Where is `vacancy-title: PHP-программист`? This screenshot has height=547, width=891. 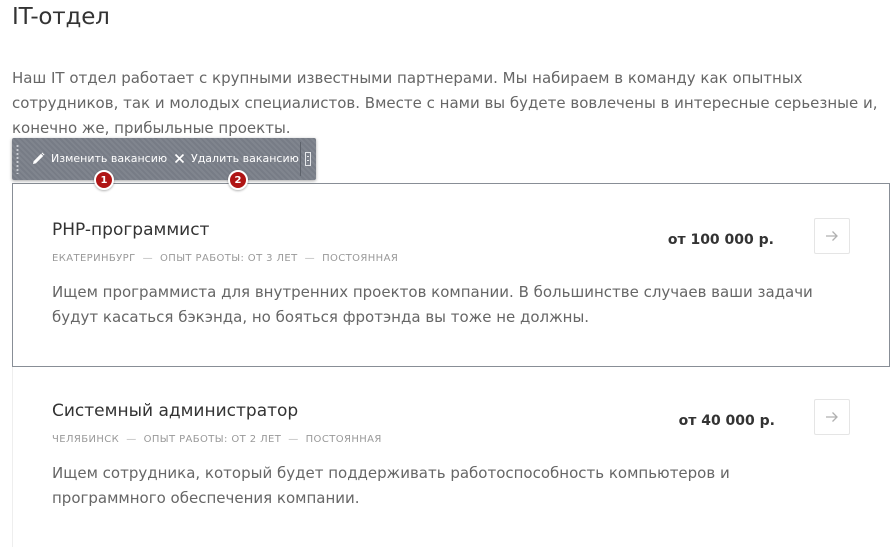
vacancy-title: PHP-программист is located at coordinates (130, 230).